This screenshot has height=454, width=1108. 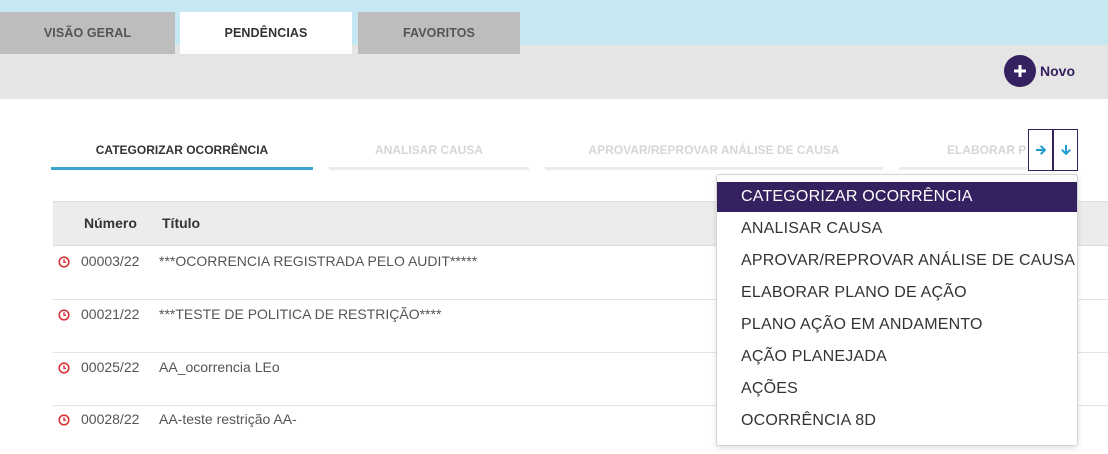 What do you see at coordinates (300, 314) in the screenshot?
I see `row-titulo: ***TESTE DE POLITICA DE RESTRIÇÃO****` at bounding box center [300, 314].